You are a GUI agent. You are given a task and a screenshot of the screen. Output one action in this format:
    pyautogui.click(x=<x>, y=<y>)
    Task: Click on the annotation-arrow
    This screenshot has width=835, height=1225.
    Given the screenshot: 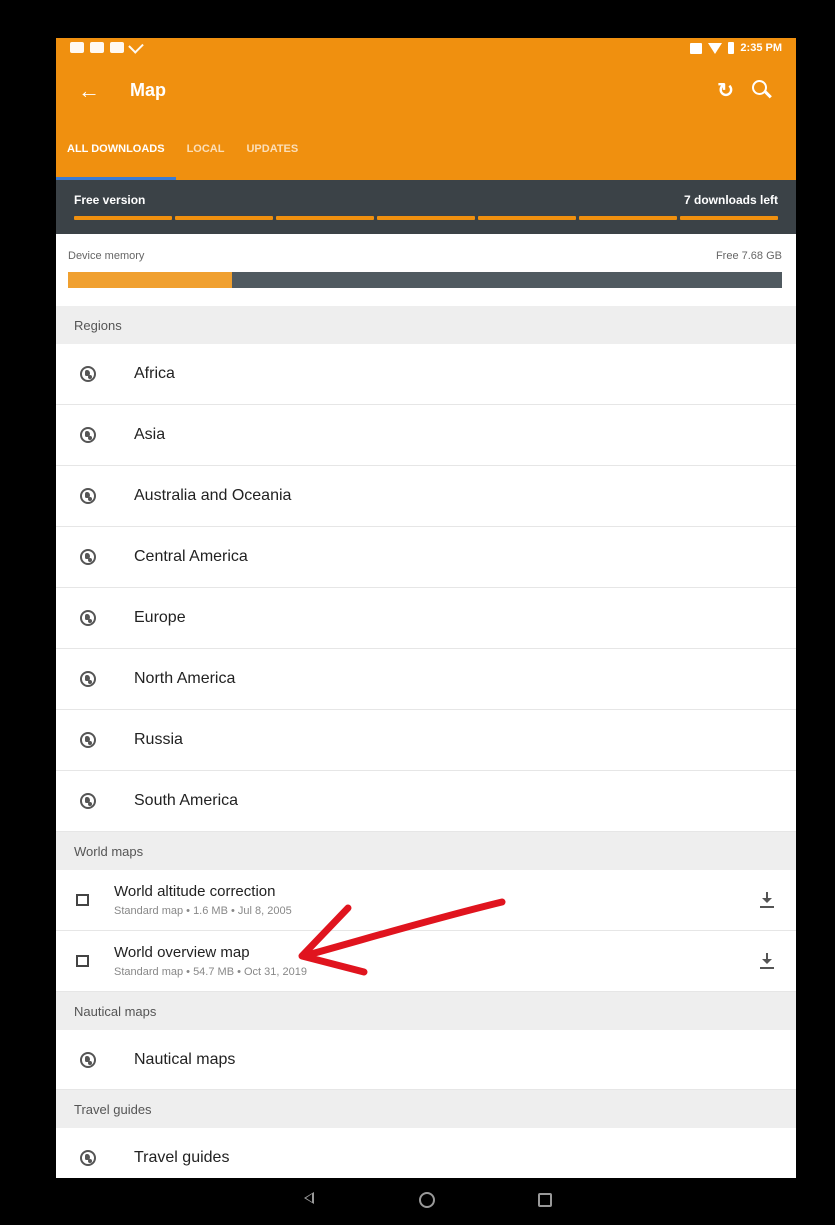 What is the action you would take?
    pyautogui.click(x=402, y=937)
    